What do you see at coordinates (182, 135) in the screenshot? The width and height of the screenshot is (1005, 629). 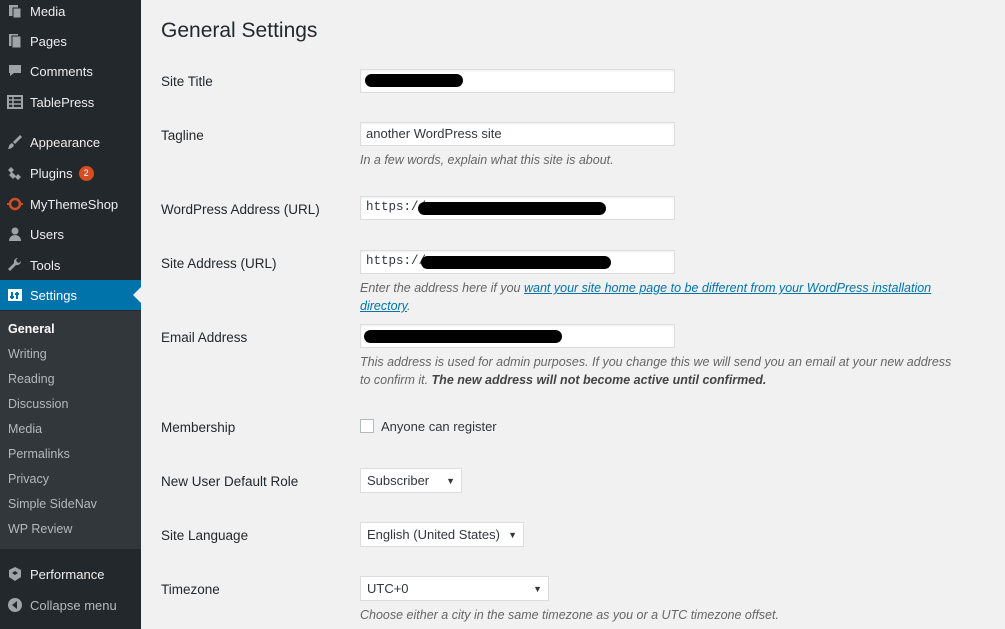 I see `tagline-label: Tagline` at bounding box center [182, 135].